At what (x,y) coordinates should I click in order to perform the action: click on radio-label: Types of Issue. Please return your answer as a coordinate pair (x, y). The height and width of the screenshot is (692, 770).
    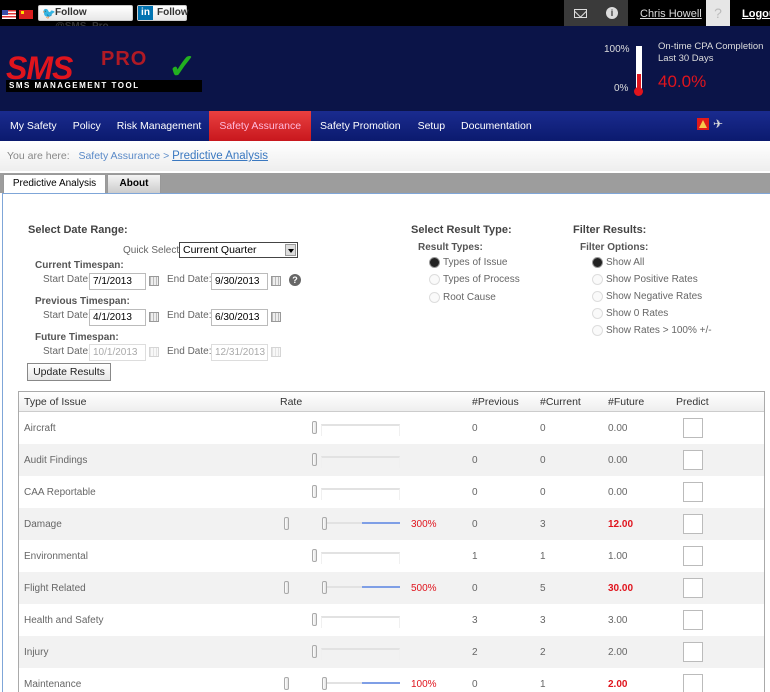
    Looking at the image, I should click on (475, 262).